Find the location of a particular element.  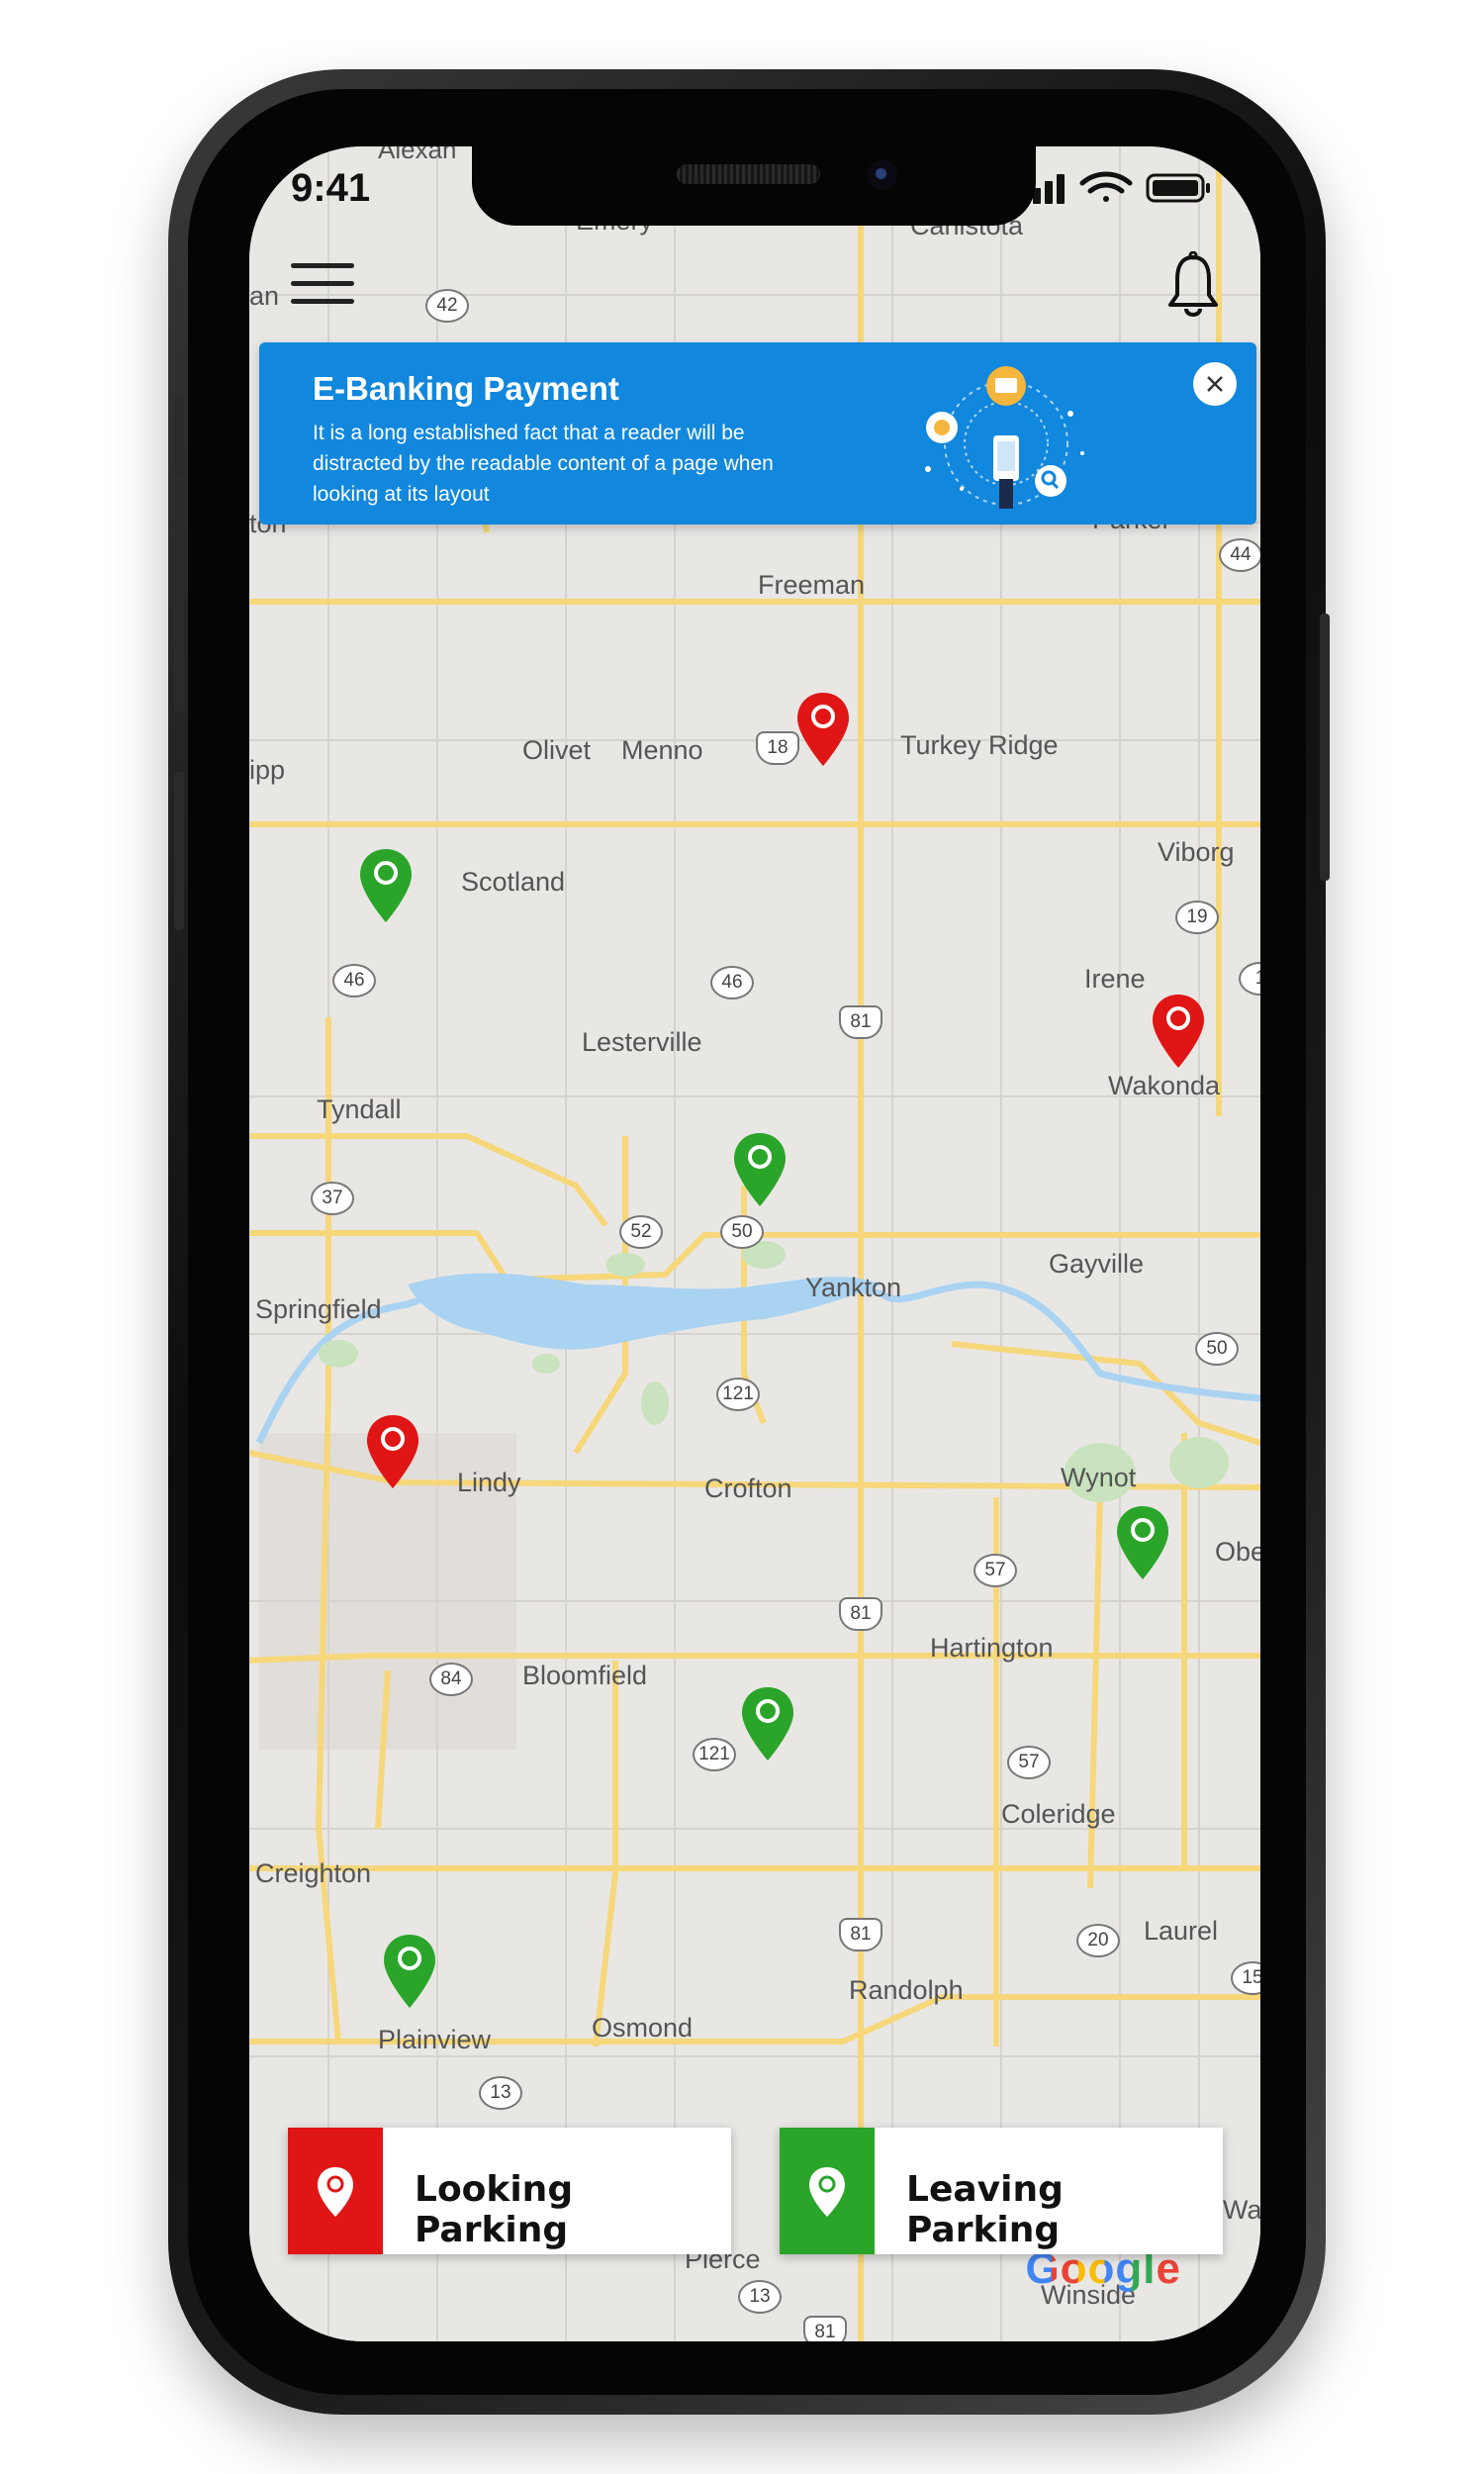

looking-parking-label: Looking Parking is located at coordinates (494, 2209).